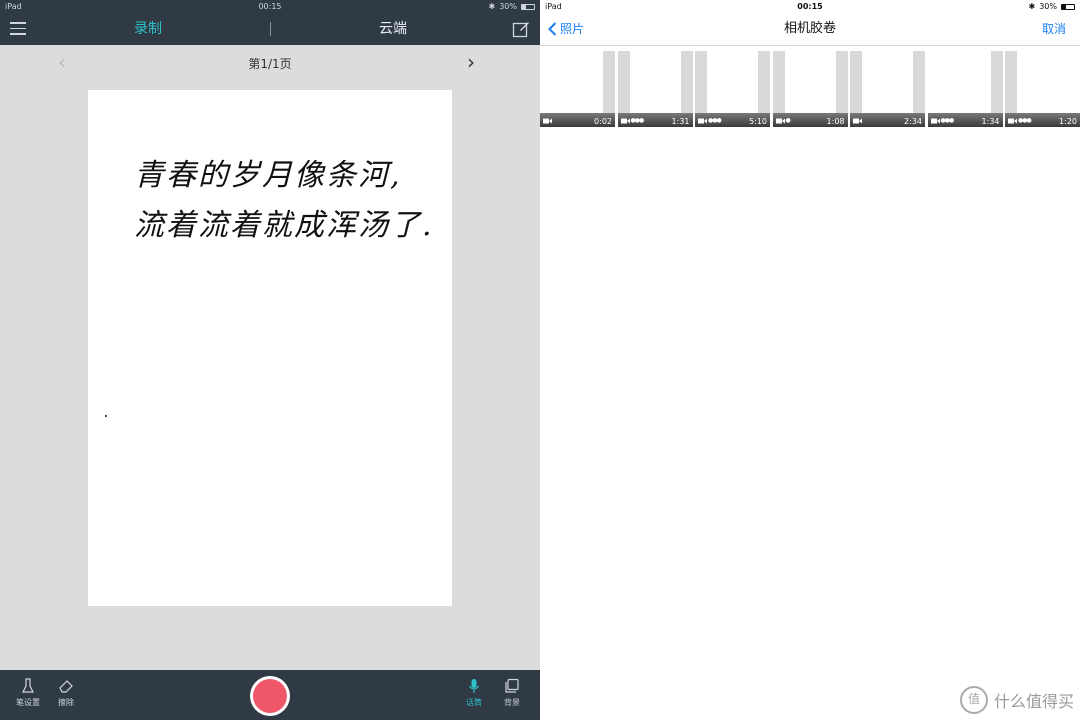 This screenshot has width=1080, height=720. I want to click on handwriting-line-1: 青春的岁月像条河,, so click(268, 175).